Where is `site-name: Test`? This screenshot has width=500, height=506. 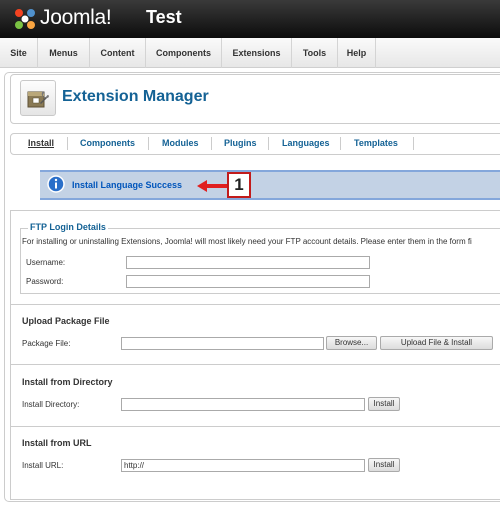 site-name: Test is located at coordinates (164, 17).